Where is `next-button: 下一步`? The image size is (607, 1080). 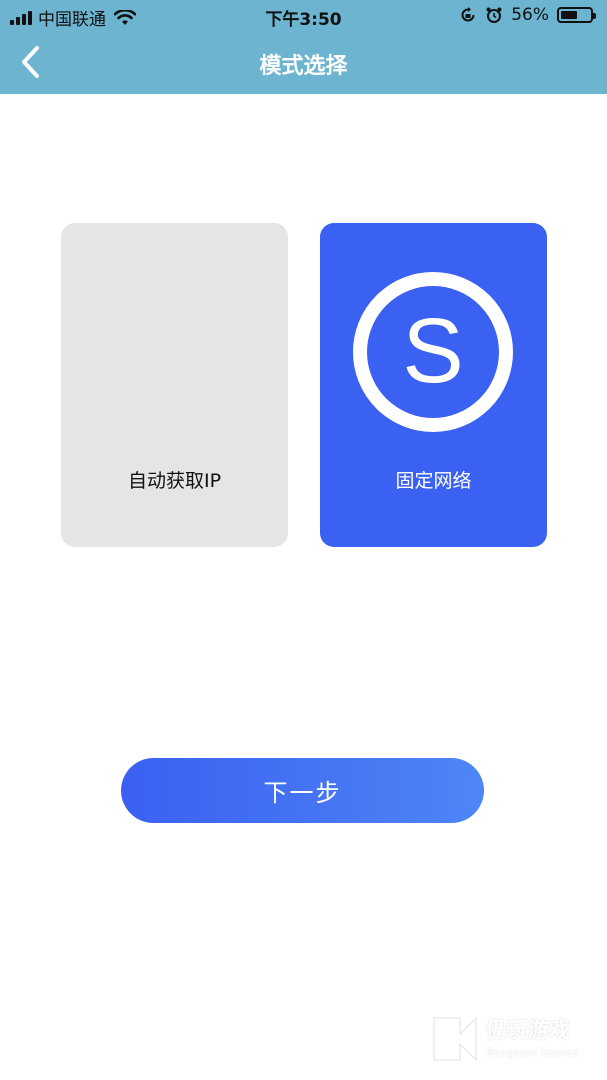 next-button: 下一步 is located at coordinates (302, 790).